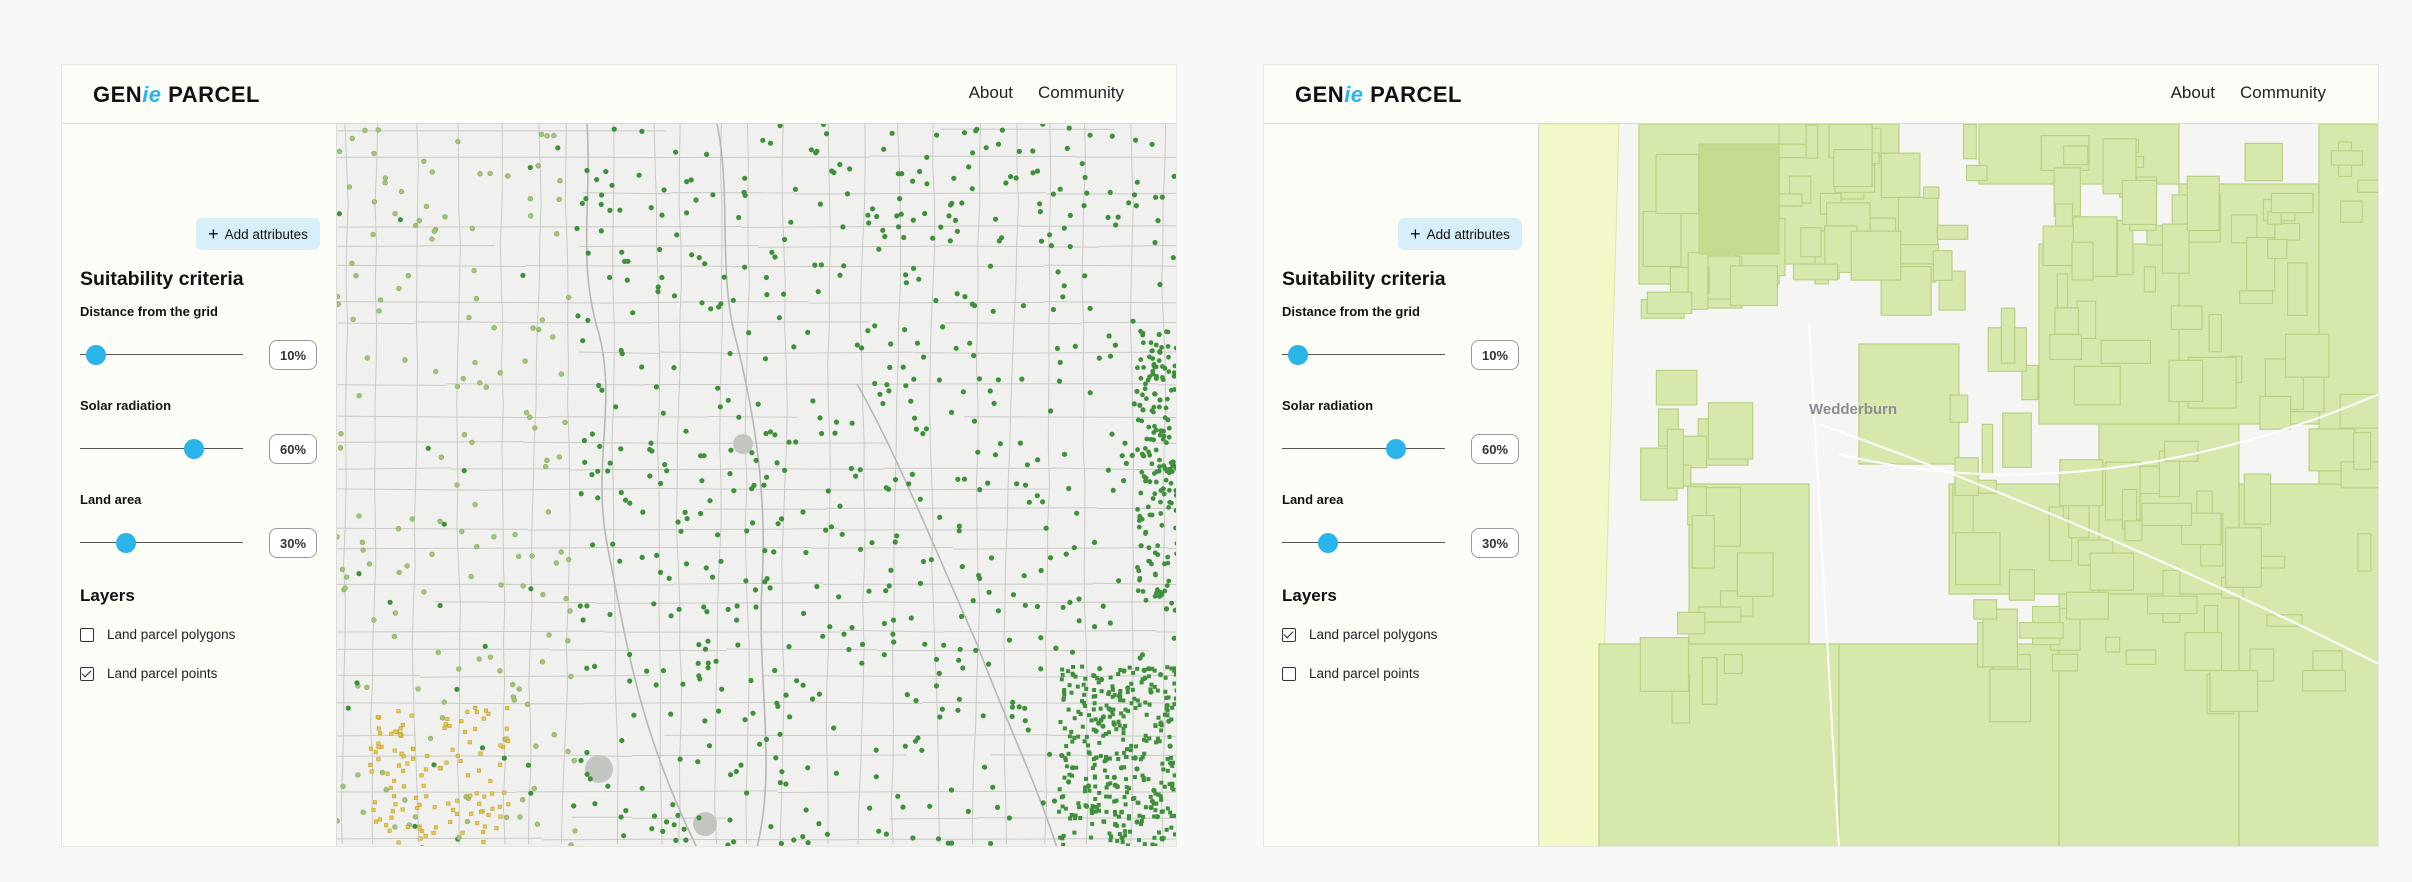 This screenshot has height=882, width=2412. What do you see at coordinates (802, 649) in the screenshot?
I see `parcel-boundary-line` at bounding box center [802, 649].